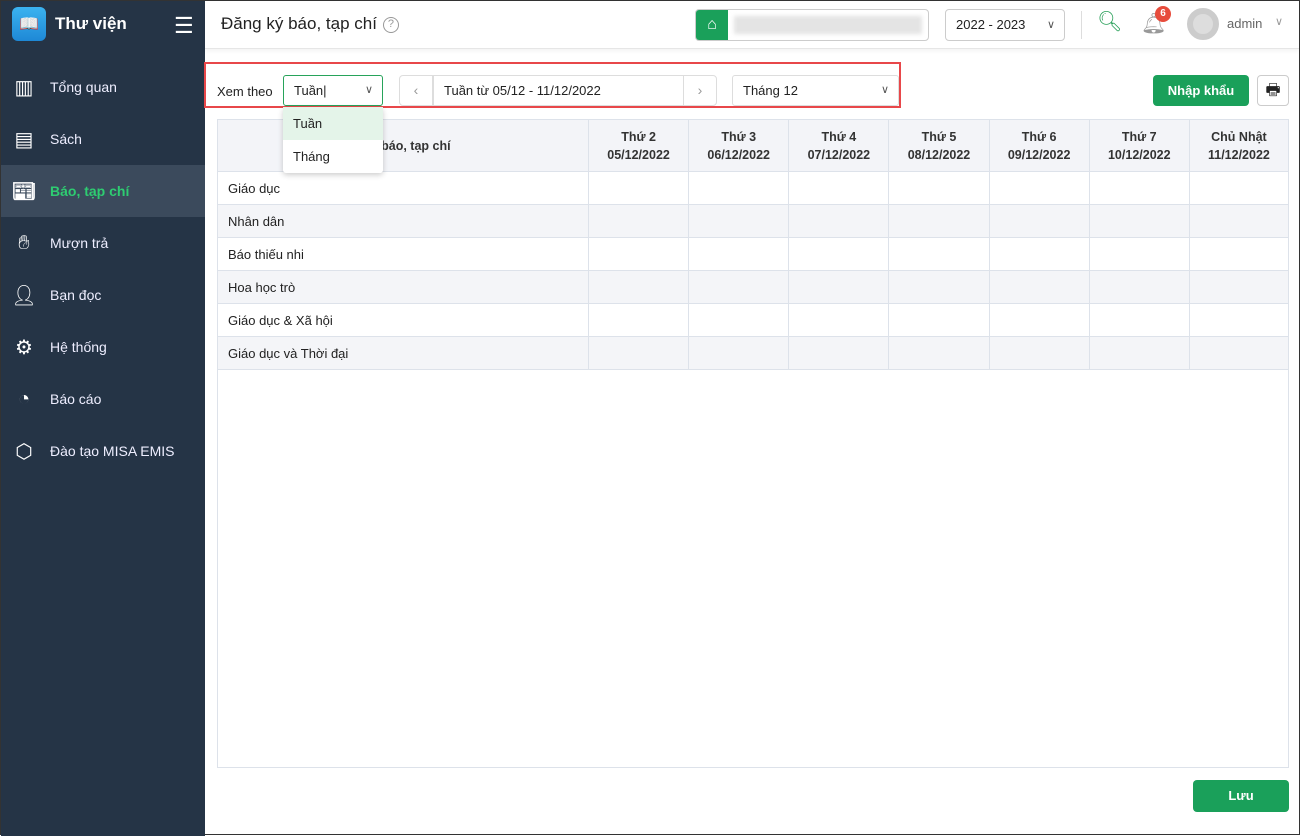 The image size is (1300, 836). Describe the element at coordinates (403, 320) in the screenshot. I see `publication-name: Giáo dục & Xã hội` at that location.